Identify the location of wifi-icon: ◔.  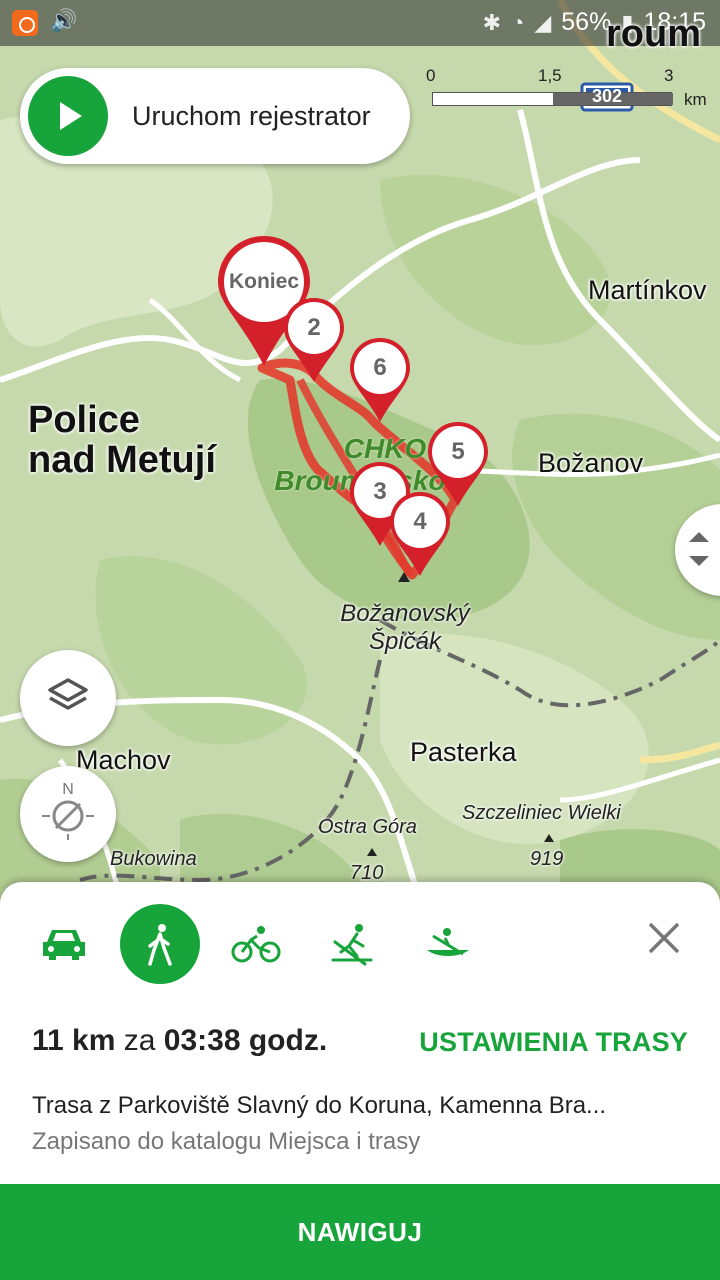
(518, 22).